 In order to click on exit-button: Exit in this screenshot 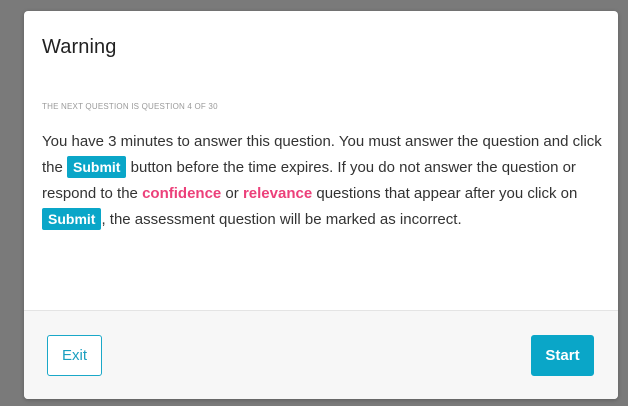, I will do `click(74, 355)`.